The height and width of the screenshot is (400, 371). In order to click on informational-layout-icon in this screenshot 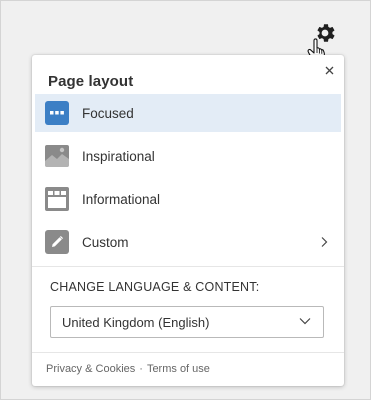, I will do `click(57, 199)`.